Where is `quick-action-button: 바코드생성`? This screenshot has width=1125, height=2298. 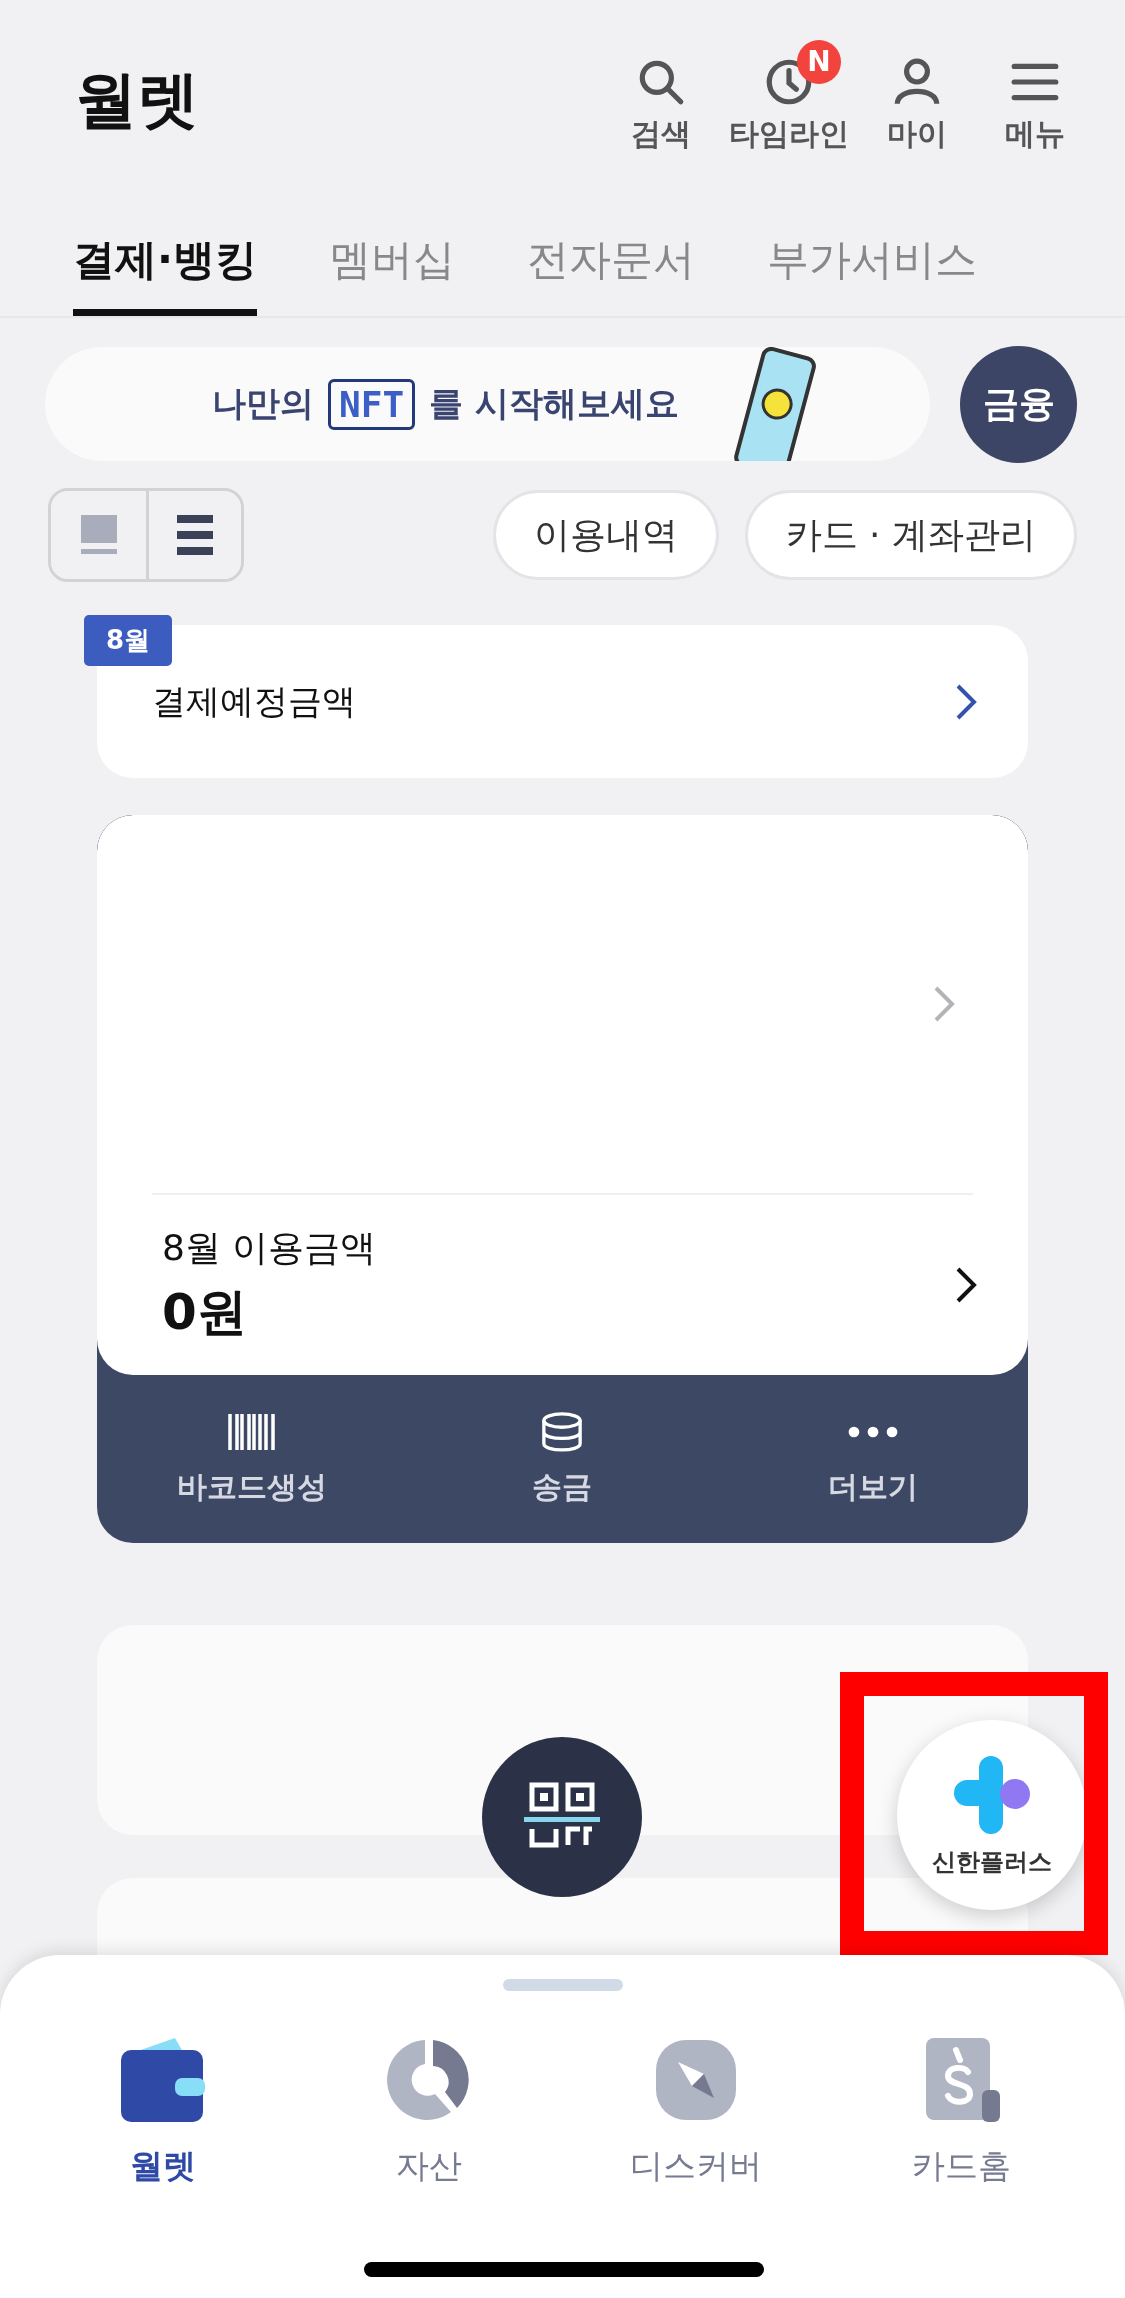
quick-action-button: 바코드생성 is located at coordinates (252, 1459).